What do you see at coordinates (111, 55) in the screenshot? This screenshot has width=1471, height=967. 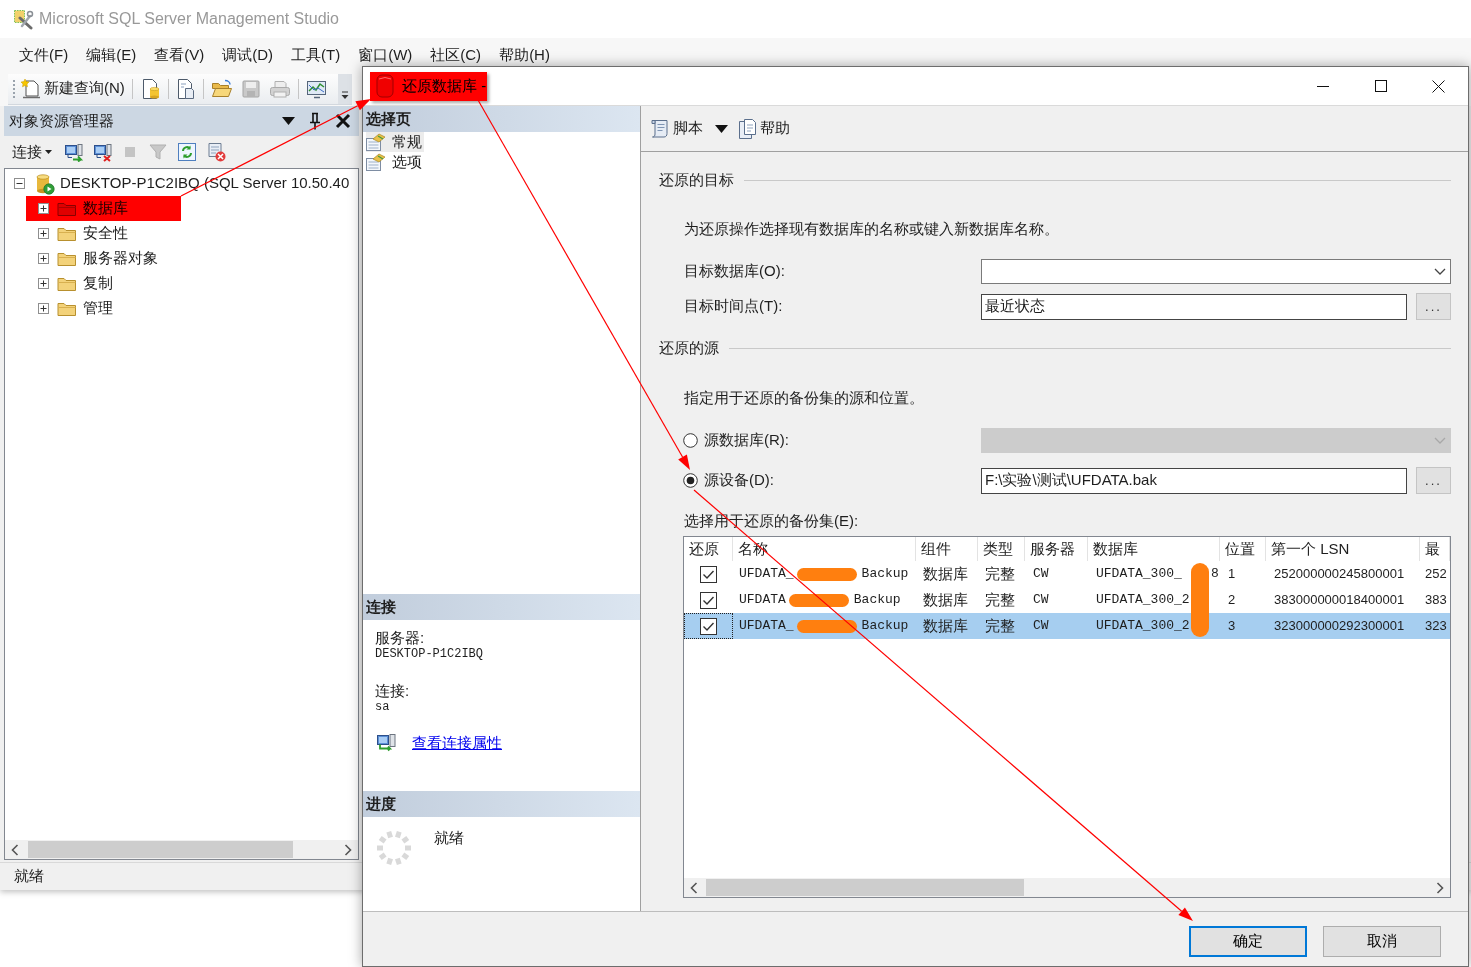 I see `menu-item: 编辑(E)` at bounding box center [111, 55].